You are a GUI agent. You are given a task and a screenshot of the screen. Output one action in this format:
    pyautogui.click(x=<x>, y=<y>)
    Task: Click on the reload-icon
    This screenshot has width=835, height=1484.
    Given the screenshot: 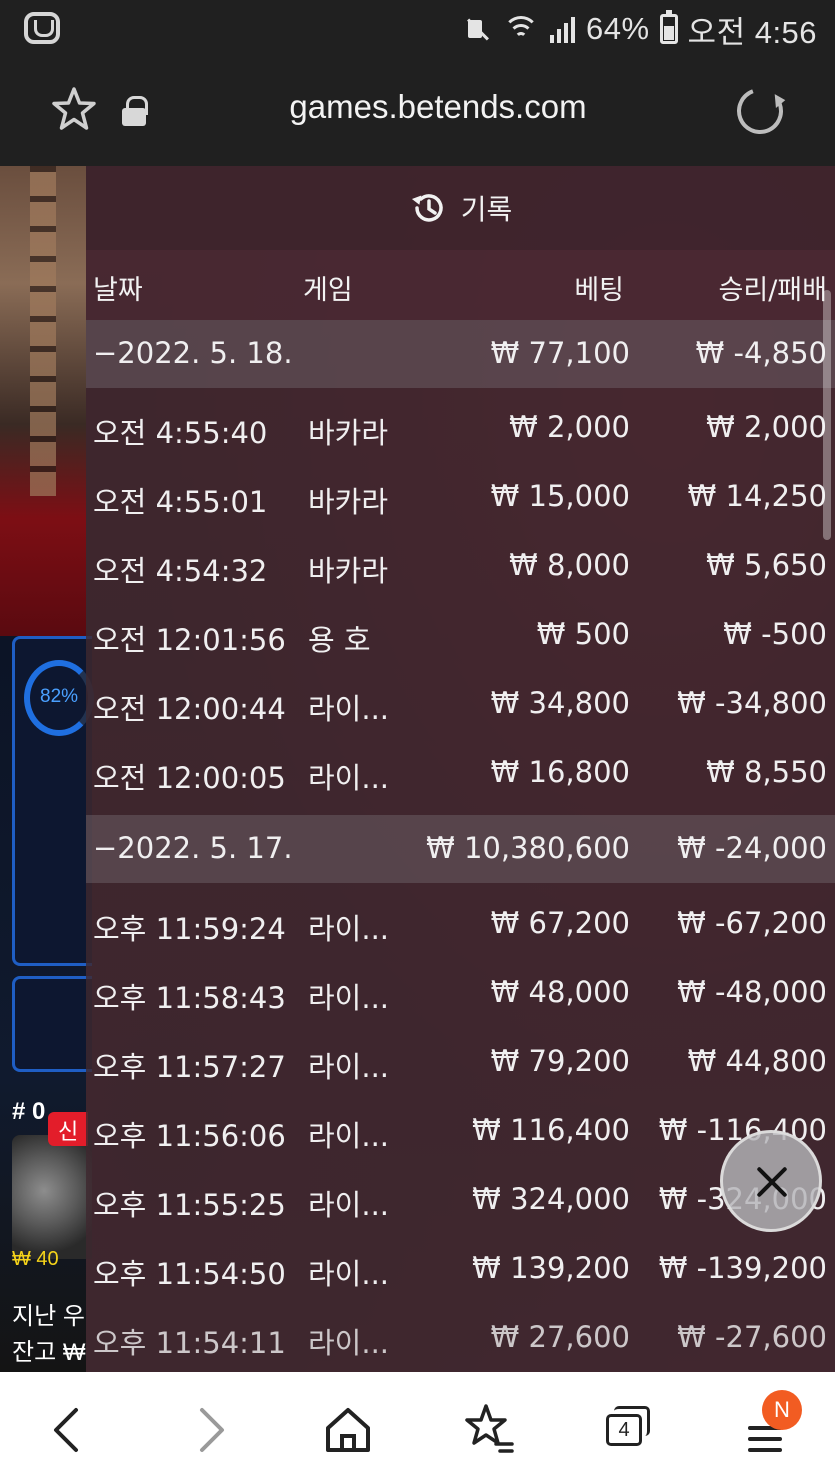 What is the action you would take?
    pyautogui.click(x=760, y=111)
    